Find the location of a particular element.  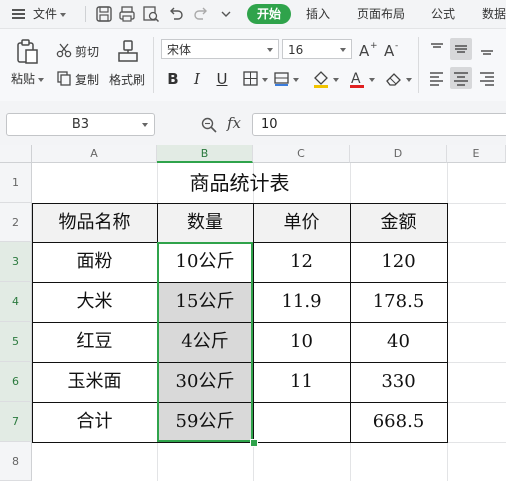

row-header-2: 2 is located at coordinates (16, 222).